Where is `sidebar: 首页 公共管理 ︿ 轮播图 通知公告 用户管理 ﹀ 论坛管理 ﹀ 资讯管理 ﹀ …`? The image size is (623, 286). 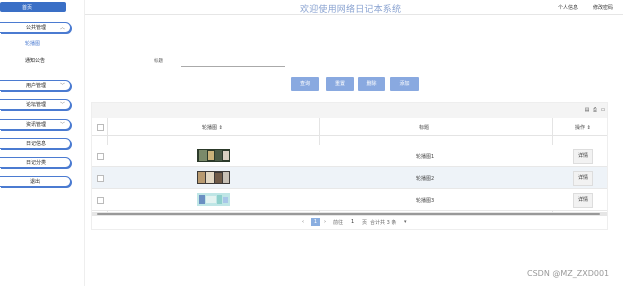 sidebar: 首页 公共管理 ︿ 轮播图 通知公告 用户管理 ﹀ 论坛管理 ﹀ 资讯管理 ﹀ … is located at coordinates (42, 143).